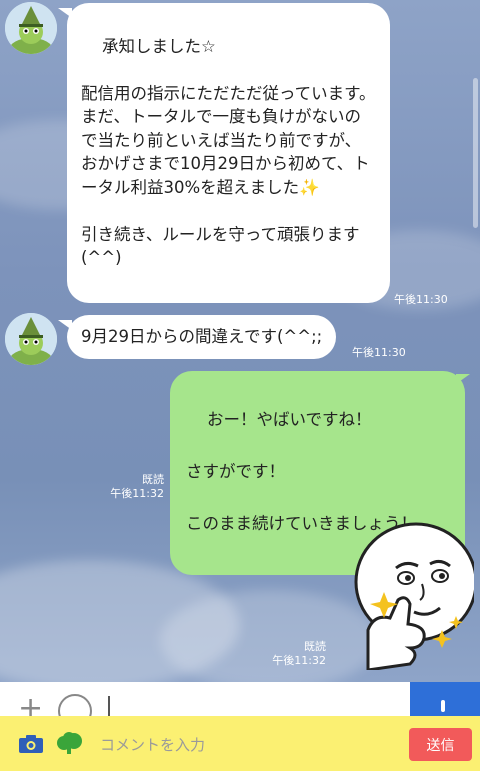 The height and width of the screenshot is (771, 480). Describe the element at coordinates (445, 699) in the screenshot. I see `send-side-button` at that location.